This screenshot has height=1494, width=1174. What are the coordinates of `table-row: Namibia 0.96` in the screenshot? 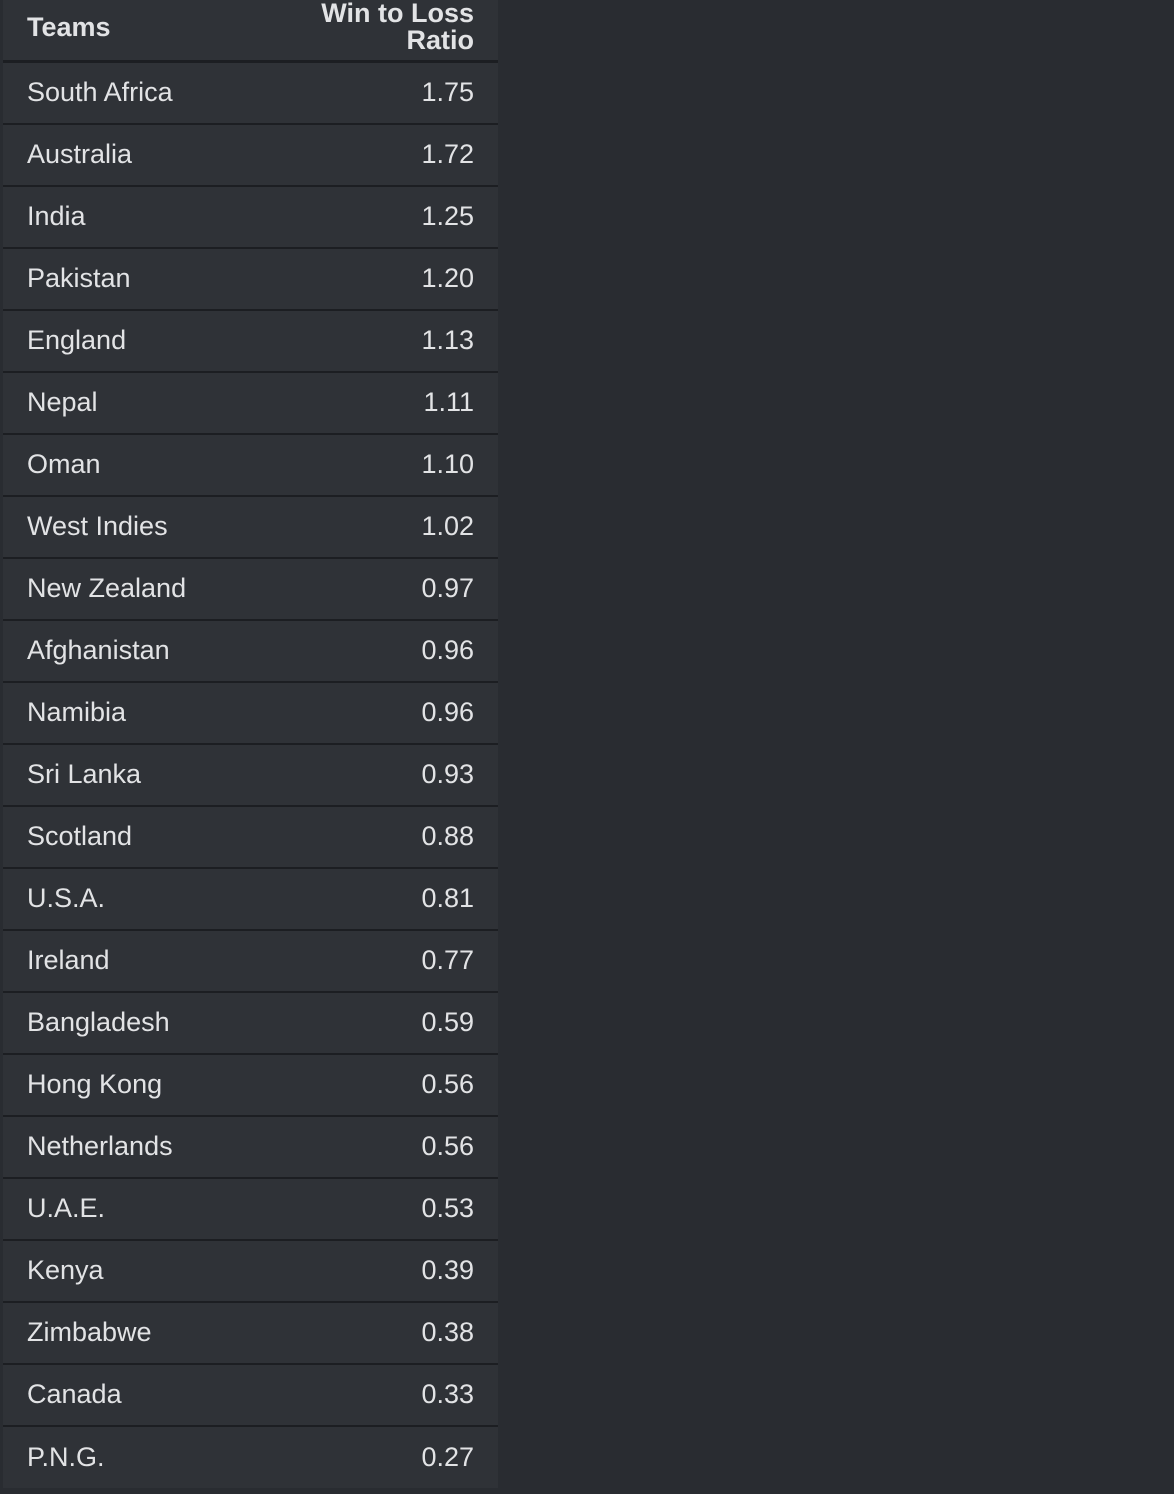 It's located at (250, 713).